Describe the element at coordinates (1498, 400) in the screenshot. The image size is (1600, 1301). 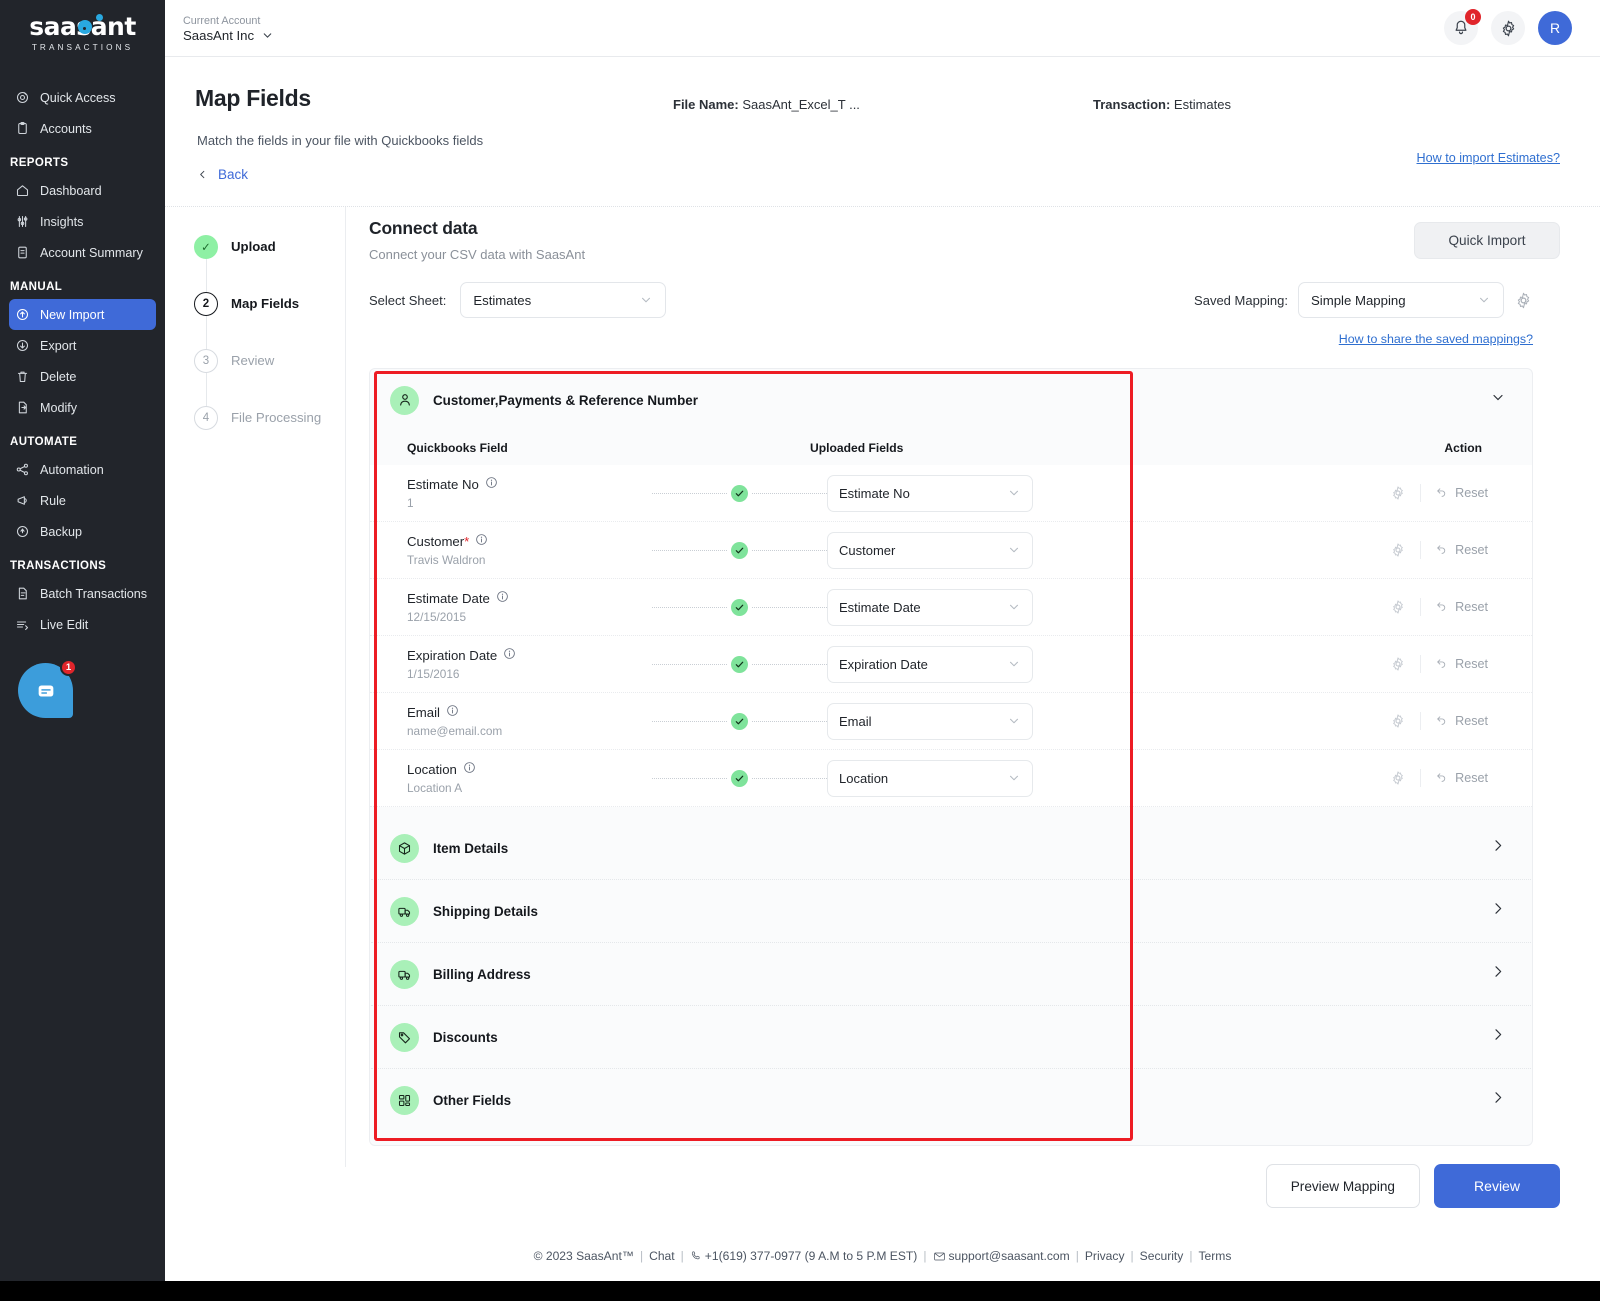
I see `chevron-down-icon` at that location.